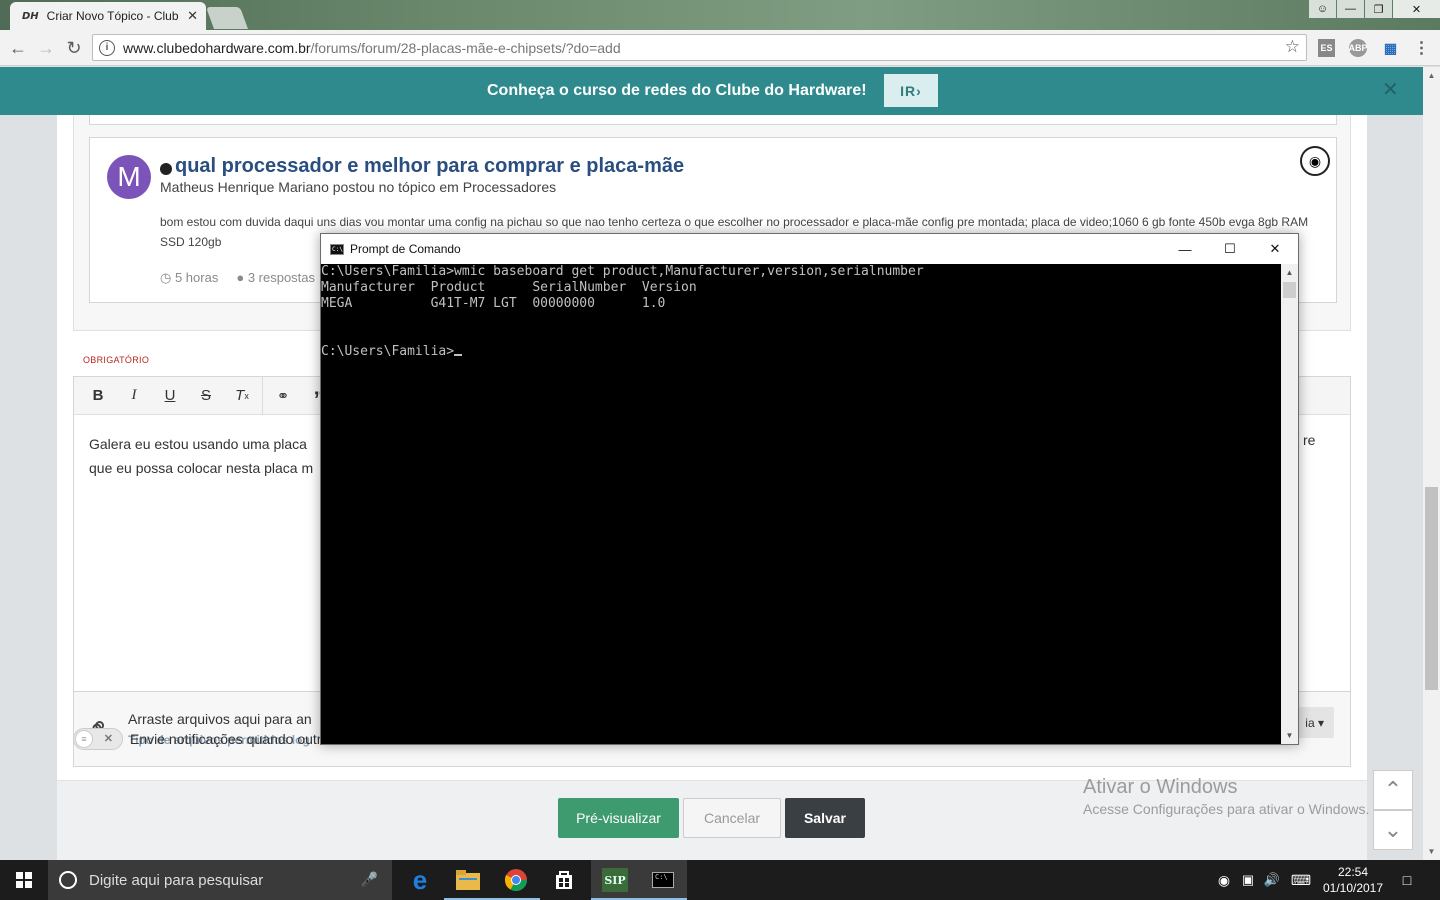 Image resolution: width=1440 pixels, height=900 pixels. Describe the element at coordinates (1358, 48) in the screenshot. I see `adblock-icon: ABP` at that location.